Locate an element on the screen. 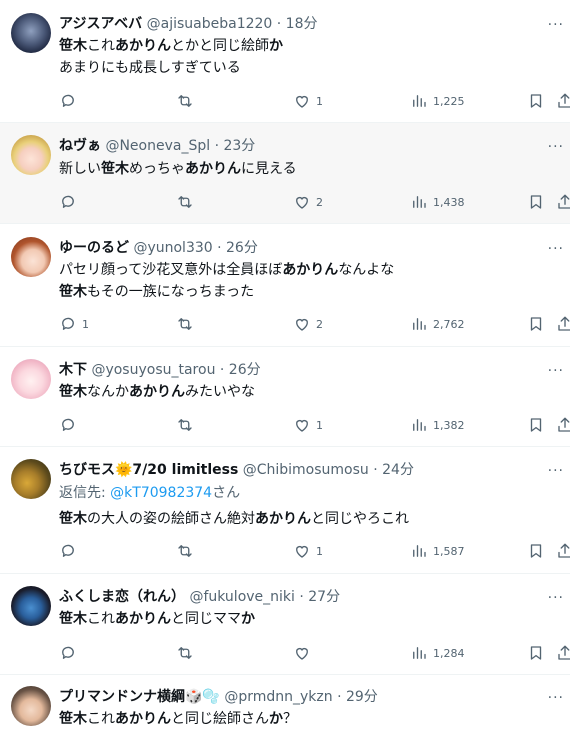 This screenshot has height=729, width=570. tweet-text: 新しい笹木めっちゃあかりんに見える is located at coordinates (178, 169).